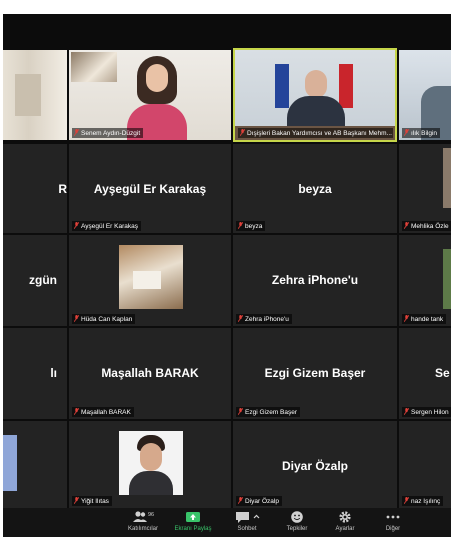 The image size is (451, 537). I want to click on video-tile: Se Sergen Hilon, so click(425, 373).